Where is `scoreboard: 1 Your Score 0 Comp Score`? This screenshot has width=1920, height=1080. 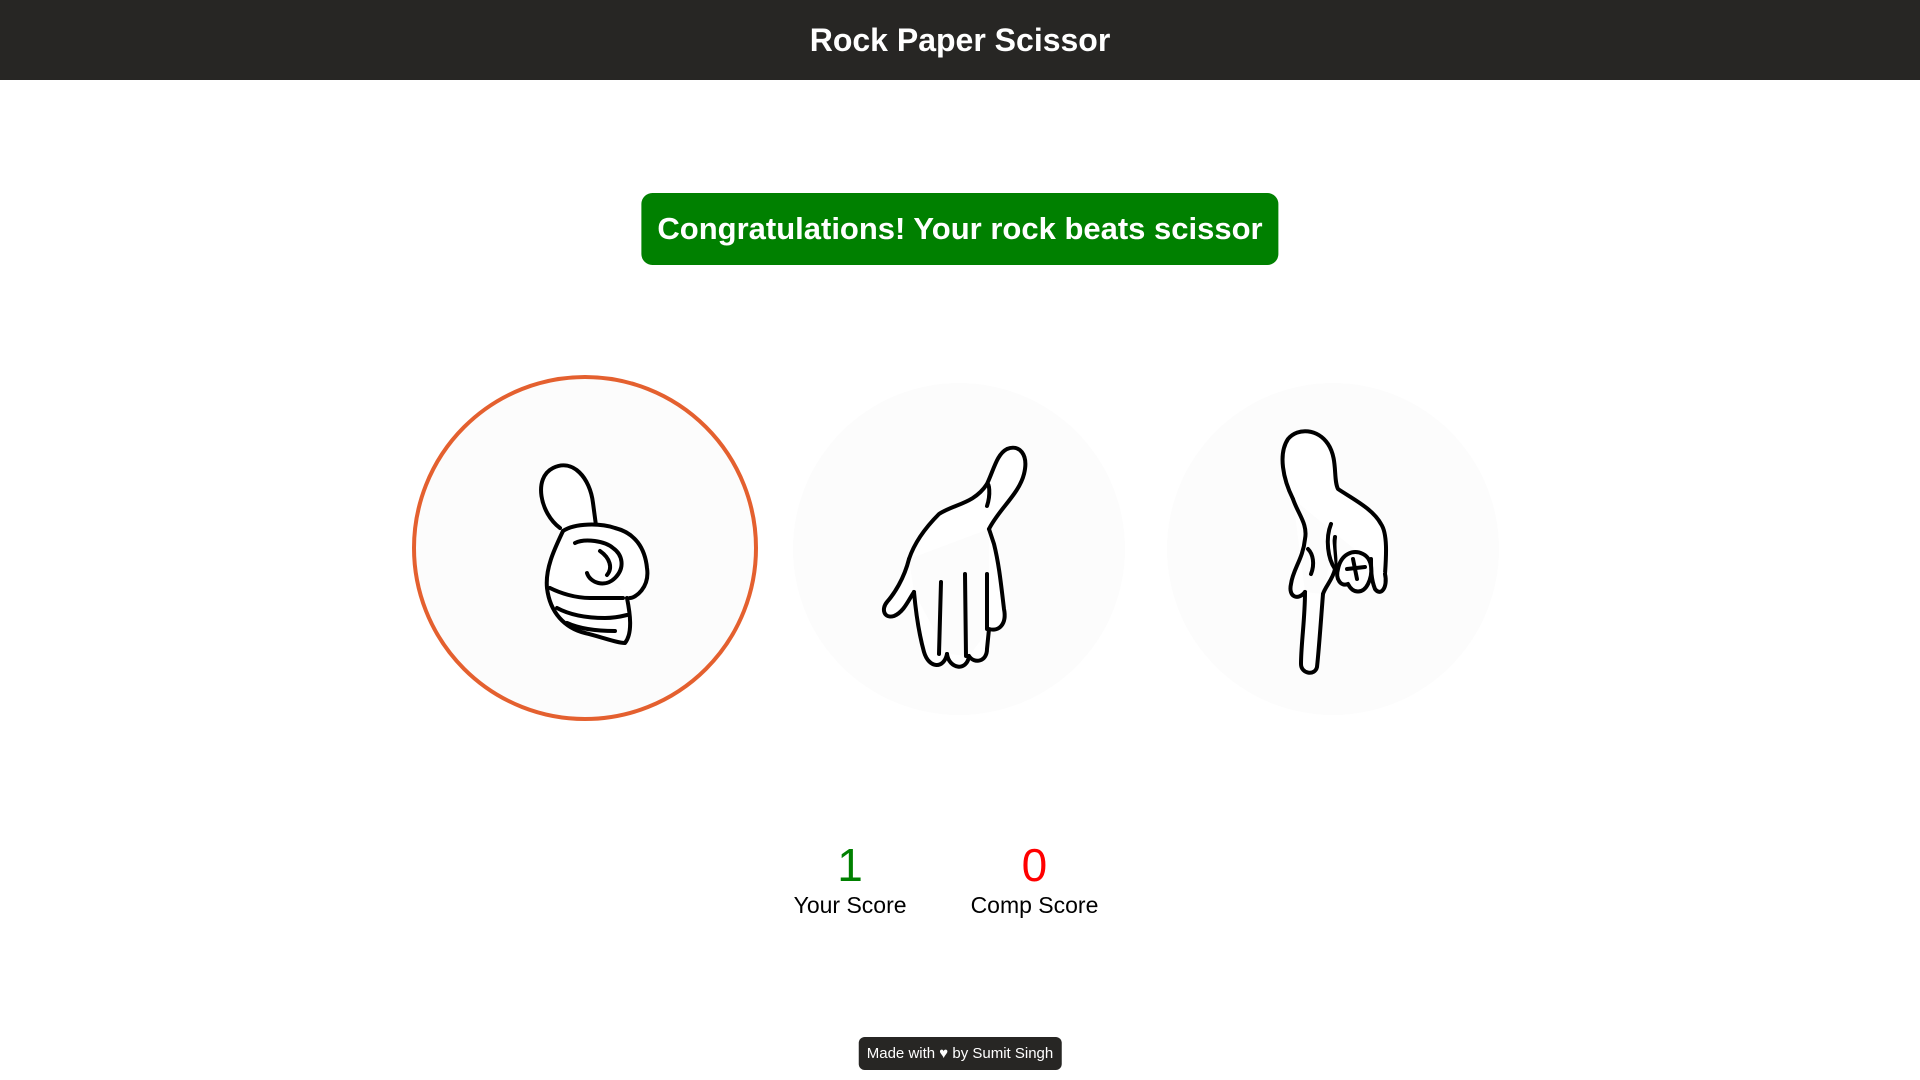
scoreboard: 1 Your Score 0 Comp Score is located at coordinates (960, 878).